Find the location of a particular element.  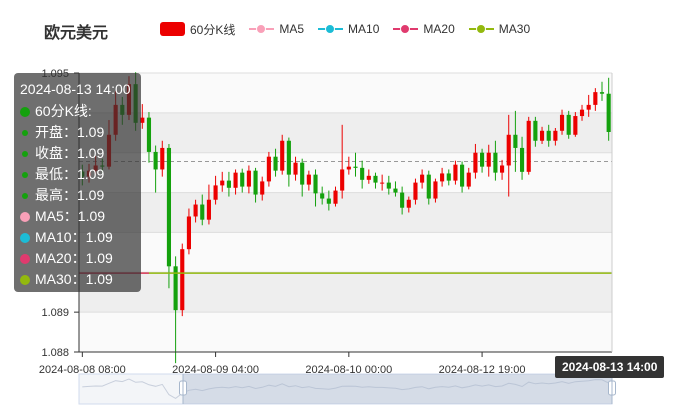

tooltip-ma10-row: MA10：1.09 is located at coordinates (77, 237).